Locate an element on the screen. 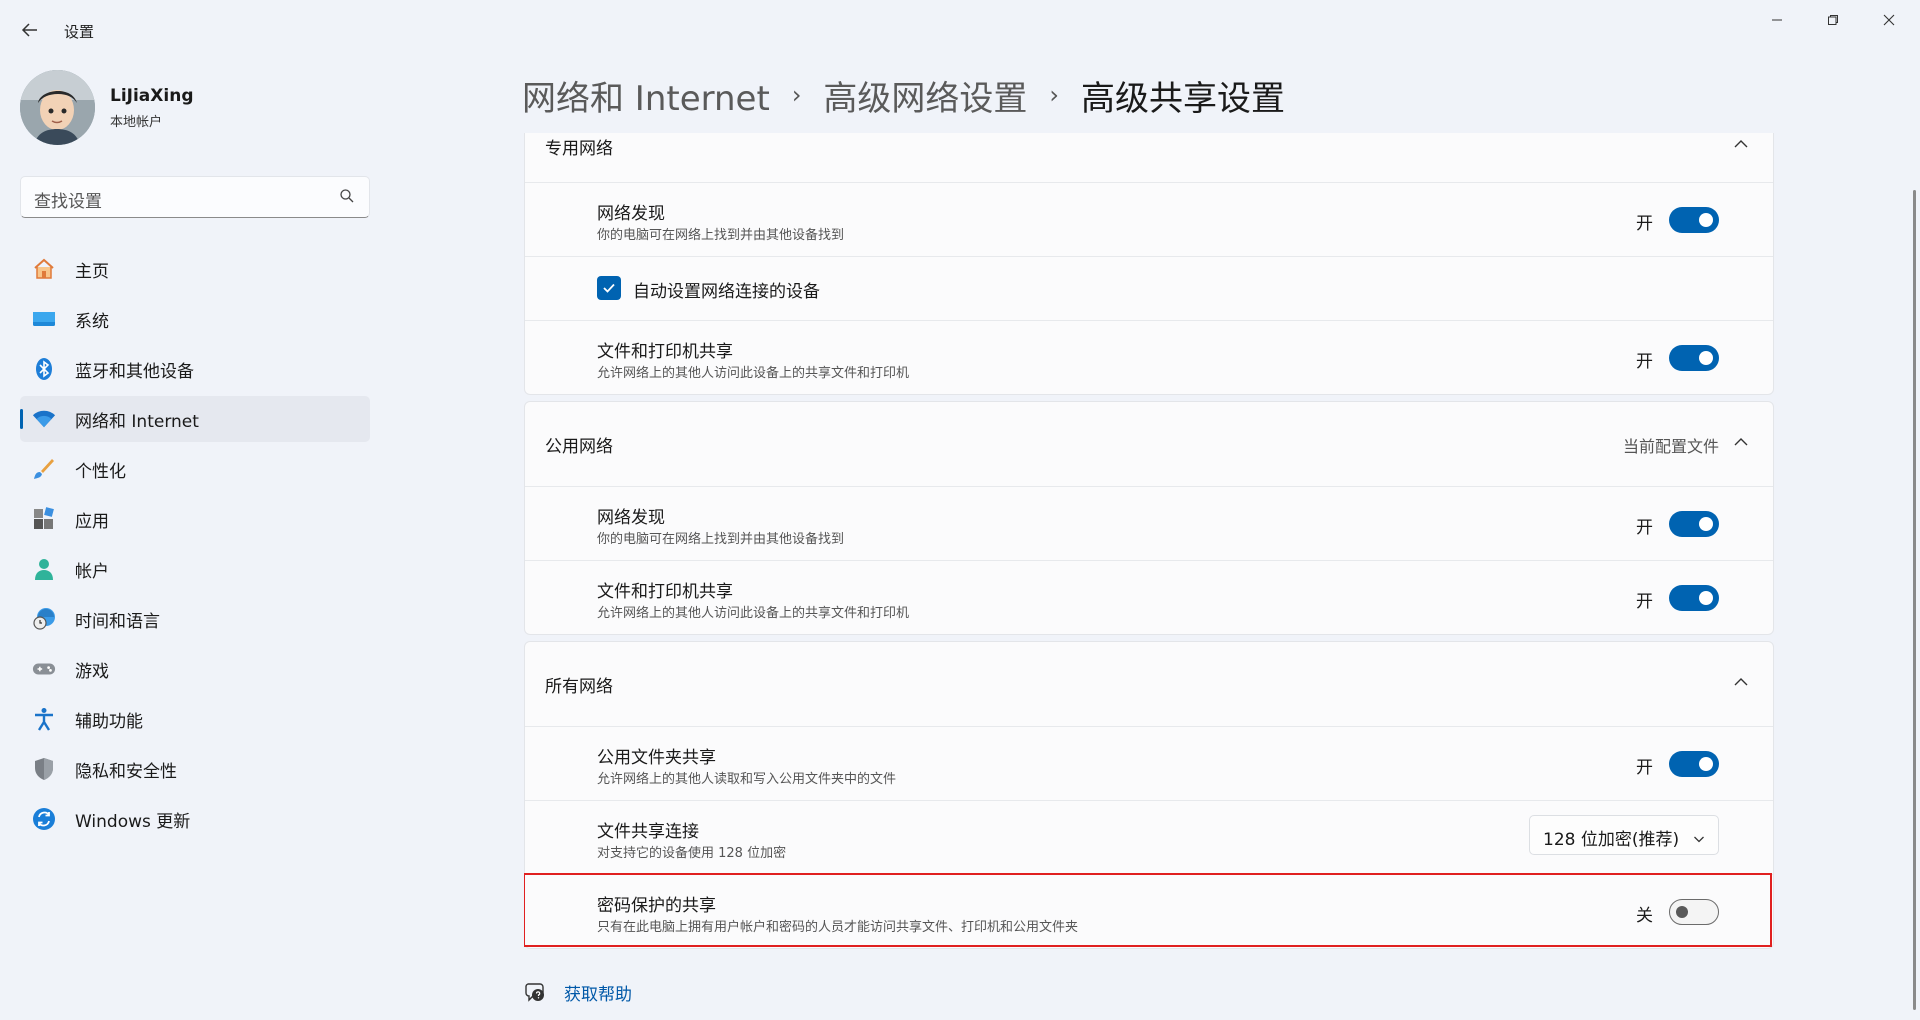  user-profile: LiJiaXing 本地帐户 is located at coordinates (185, 108).